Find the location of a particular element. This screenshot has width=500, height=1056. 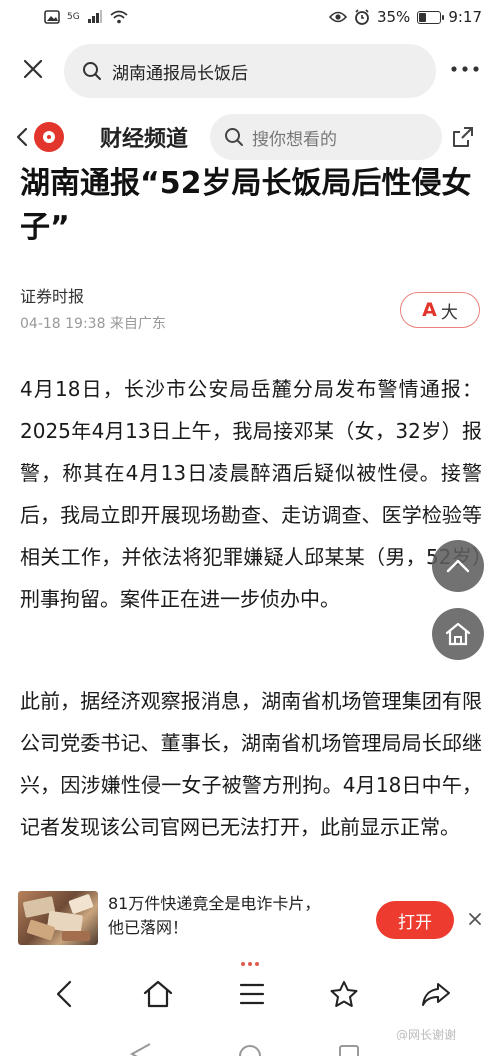

ad-banner: 81万件快递竟全是电诈卡片， 他已落网！ 打开 is located at coordinates (250, 919).